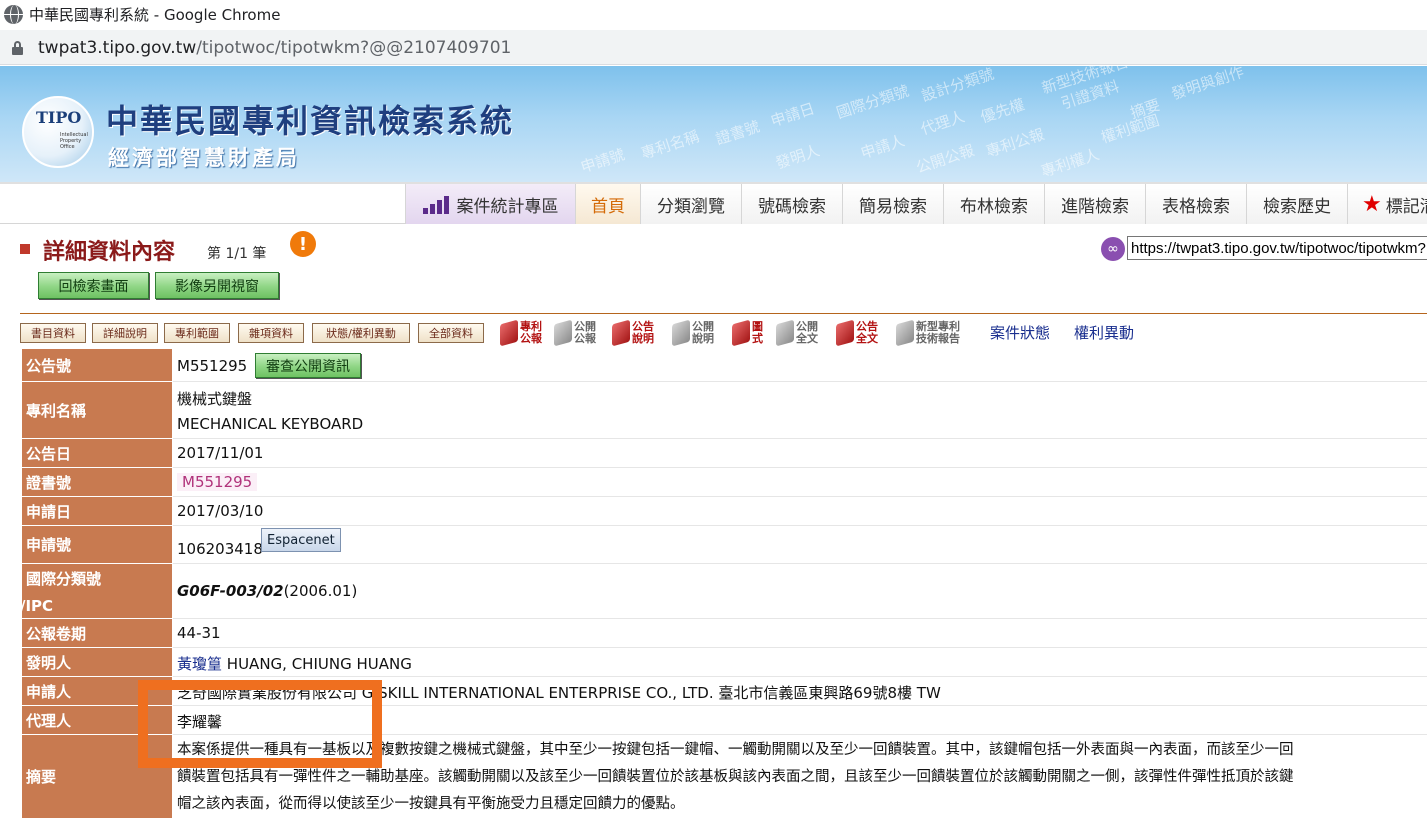 The width and height of the screenshot is (1427, 819). Describe the element at coordinates (217, 285) in the screenshot. I see `image-window-button: 影像另開視窗` at that location.